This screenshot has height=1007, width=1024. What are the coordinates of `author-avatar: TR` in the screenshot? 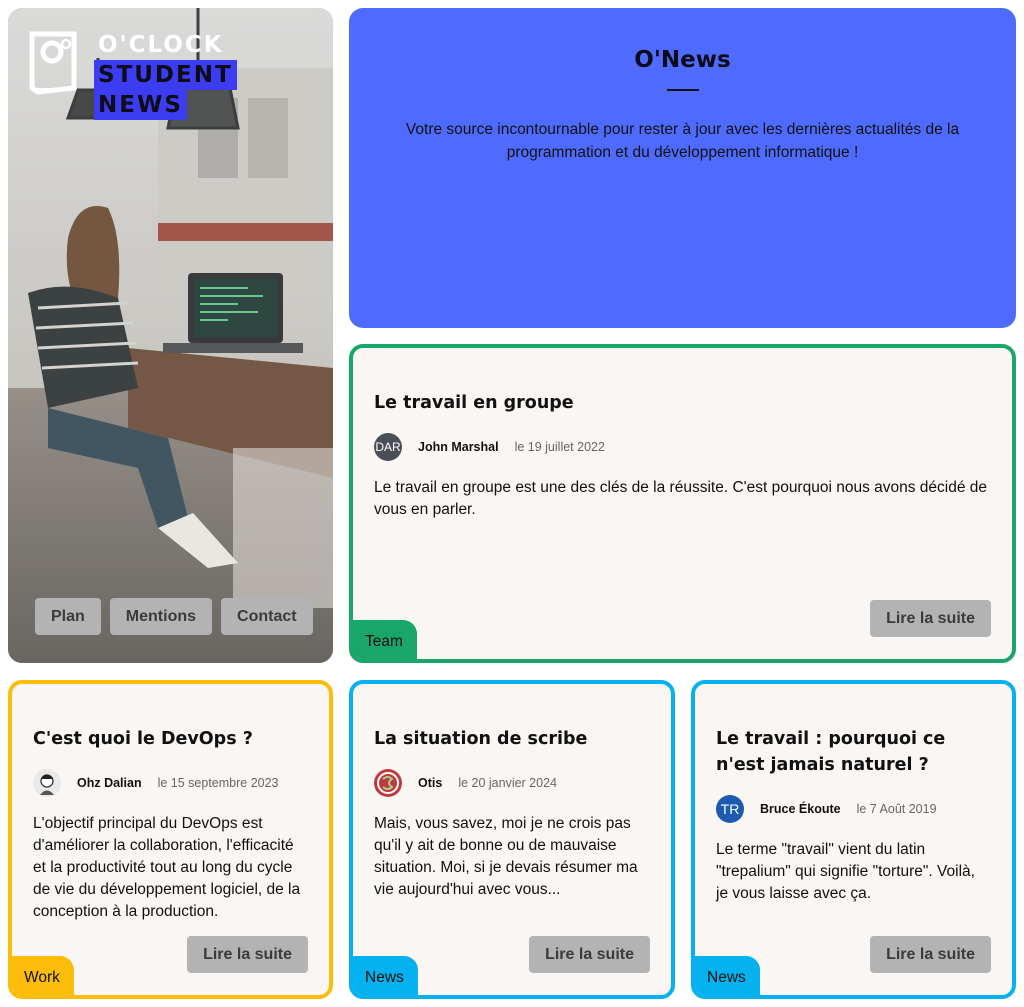 It's located at (730, 809).